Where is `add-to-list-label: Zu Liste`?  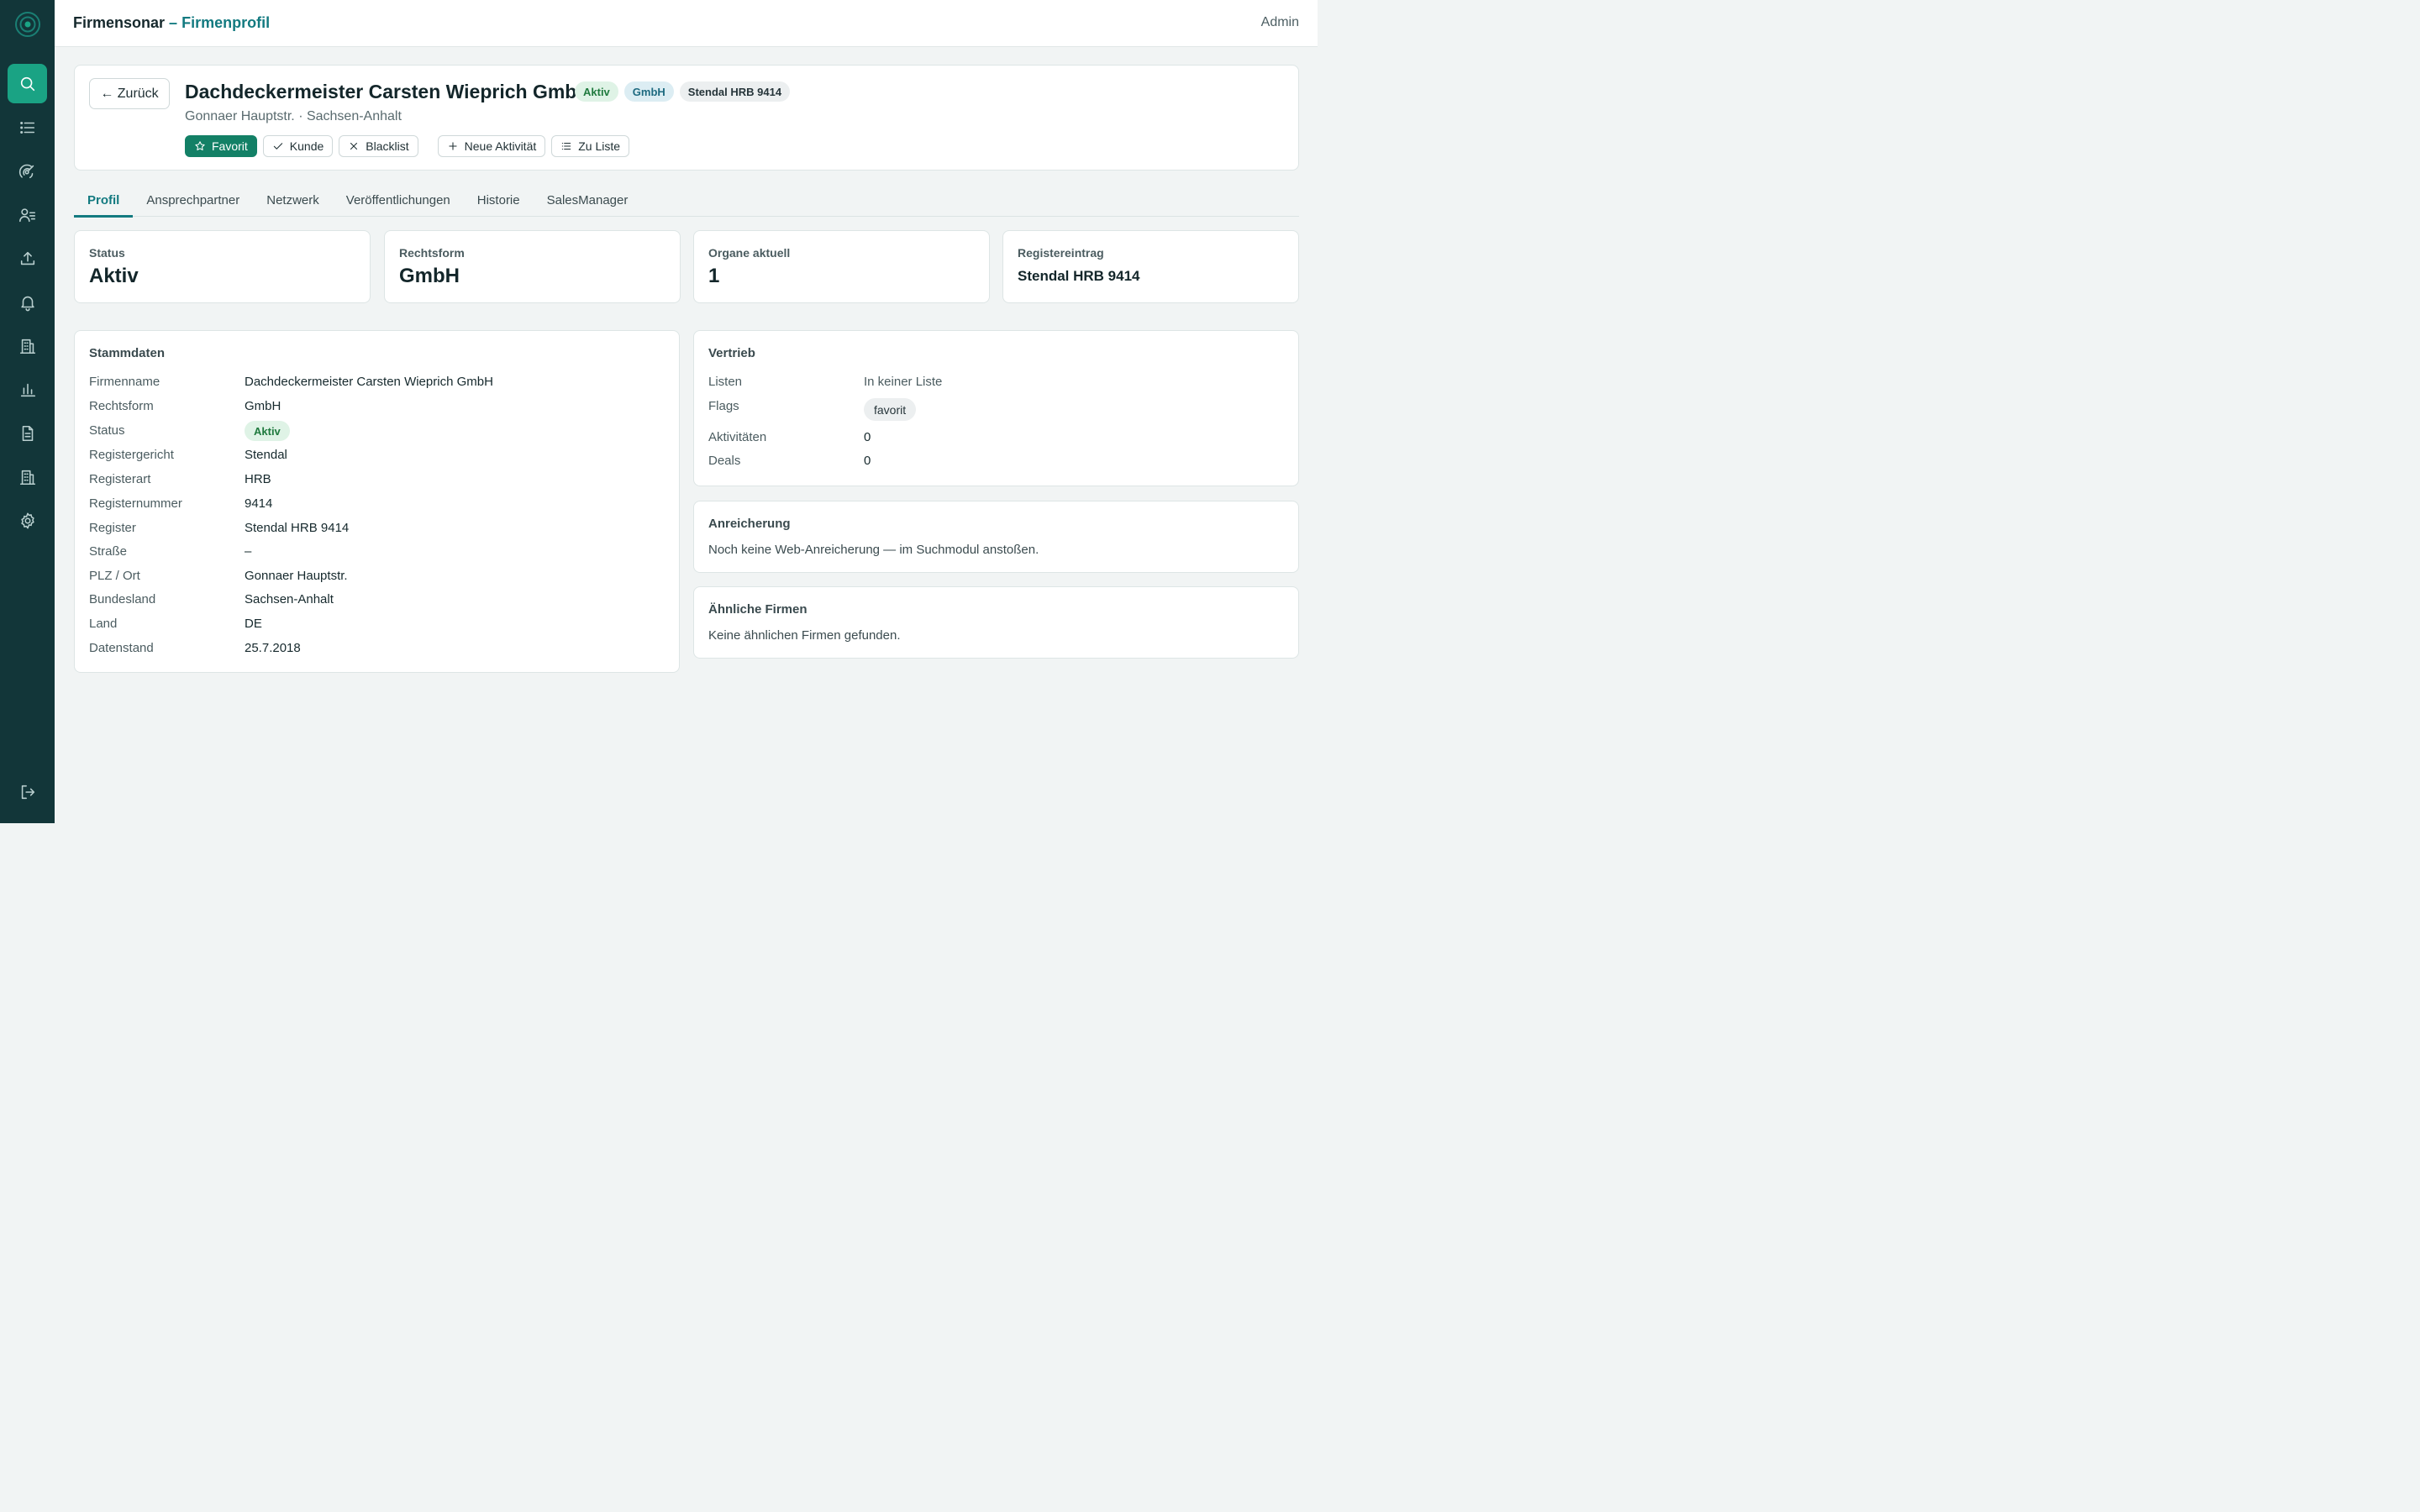
add-to-list-label: Zu Liste is located at coordinates (599, 146).